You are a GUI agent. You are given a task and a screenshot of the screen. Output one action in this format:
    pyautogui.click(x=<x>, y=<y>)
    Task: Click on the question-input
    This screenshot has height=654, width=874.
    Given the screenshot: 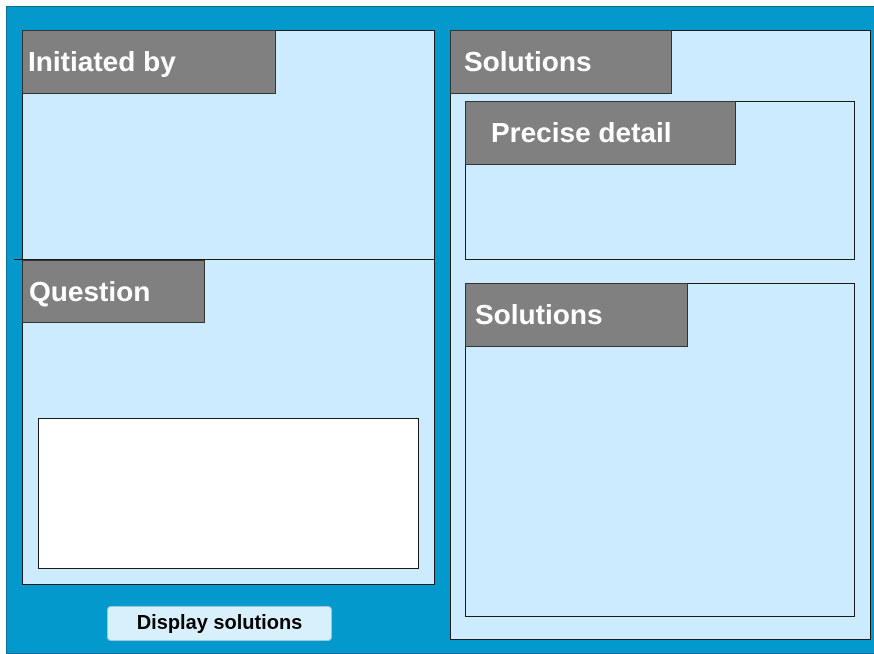 What is the action you would take?
    pyautogui.click(x=228, y=493)
    